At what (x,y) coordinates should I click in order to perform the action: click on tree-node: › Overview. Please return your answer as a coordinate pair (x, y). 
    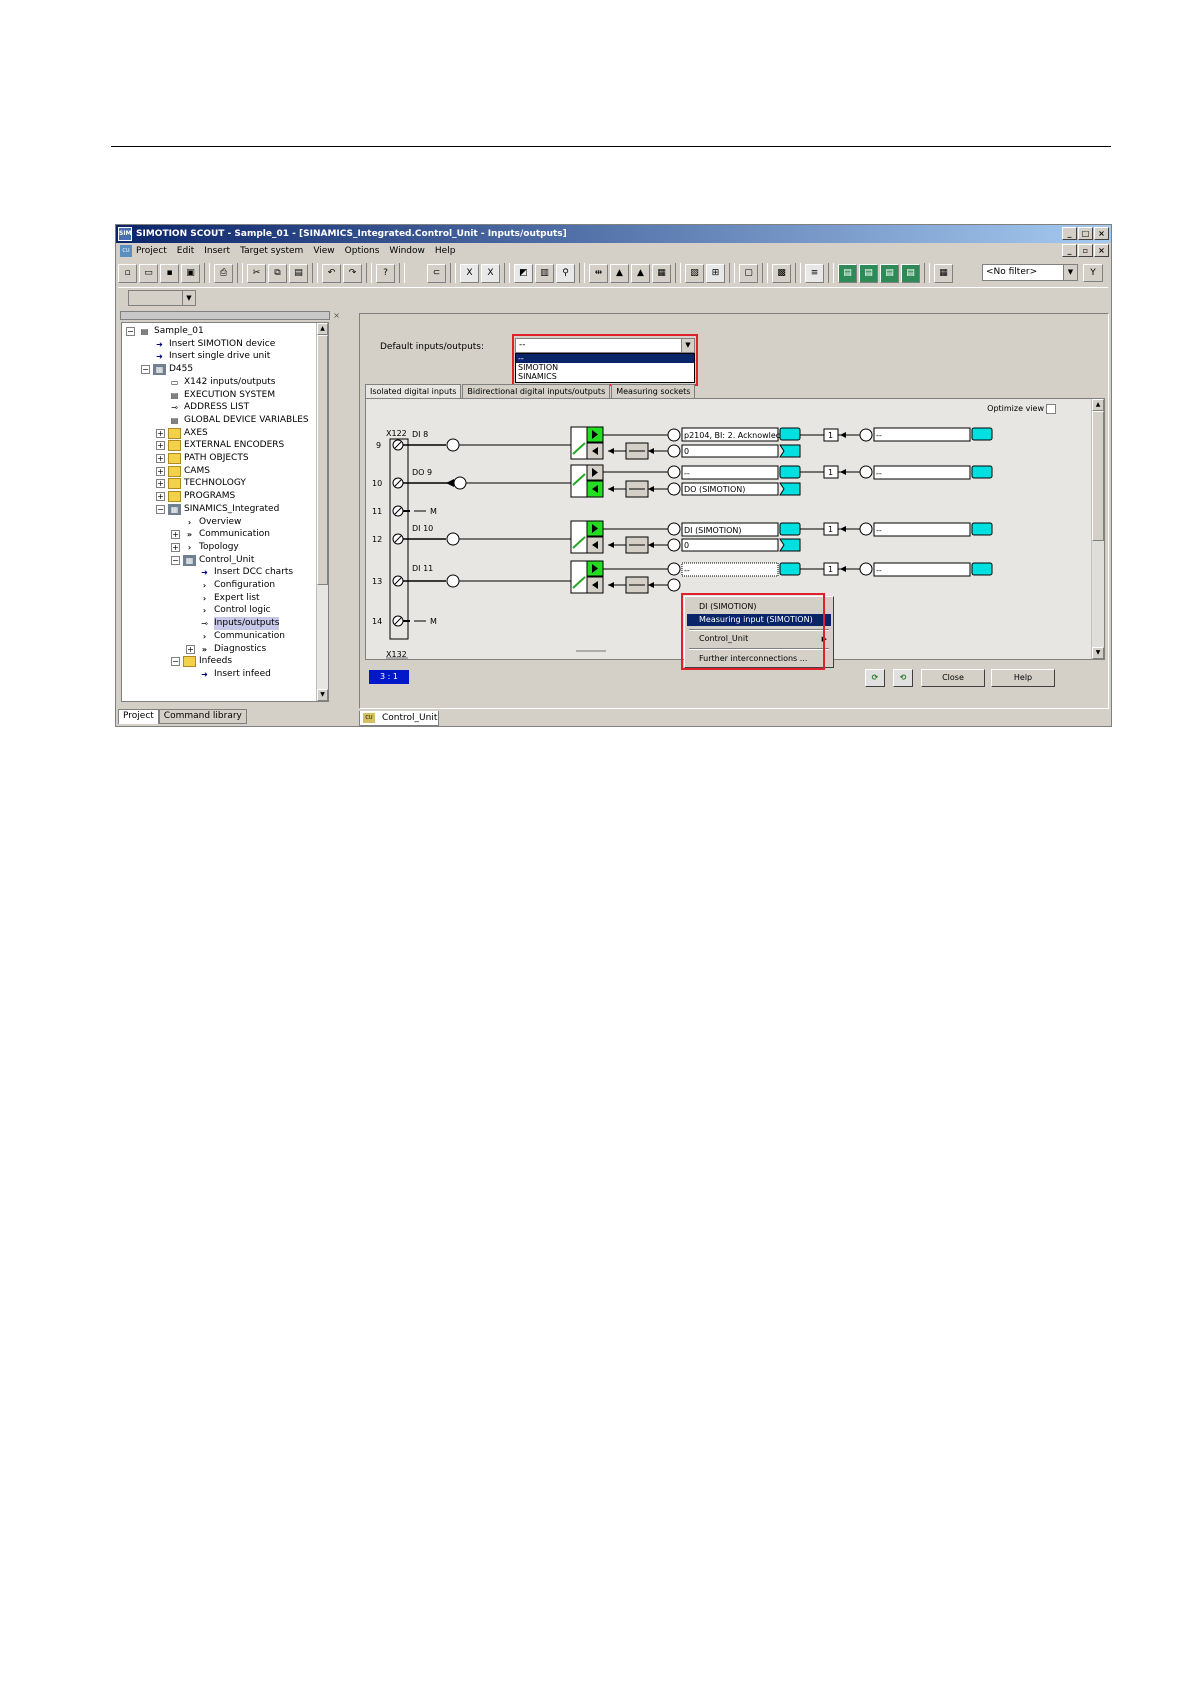
    Looking at the image, I should click on (206, 522).